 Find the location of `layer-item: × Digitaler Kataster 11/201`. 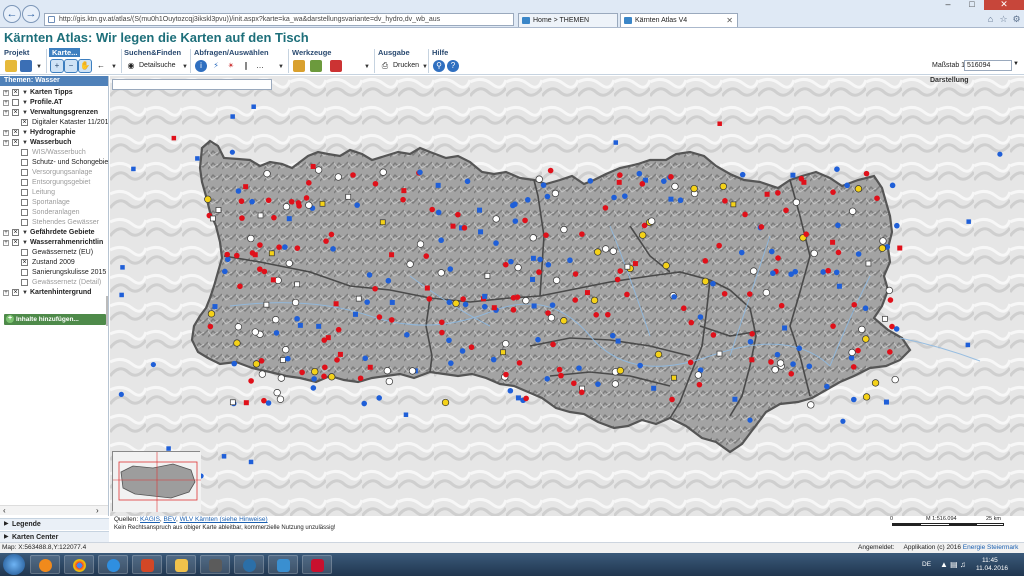

layer-item: × Digitaler Kataster 11/201 is located at coordinates (54, 123).